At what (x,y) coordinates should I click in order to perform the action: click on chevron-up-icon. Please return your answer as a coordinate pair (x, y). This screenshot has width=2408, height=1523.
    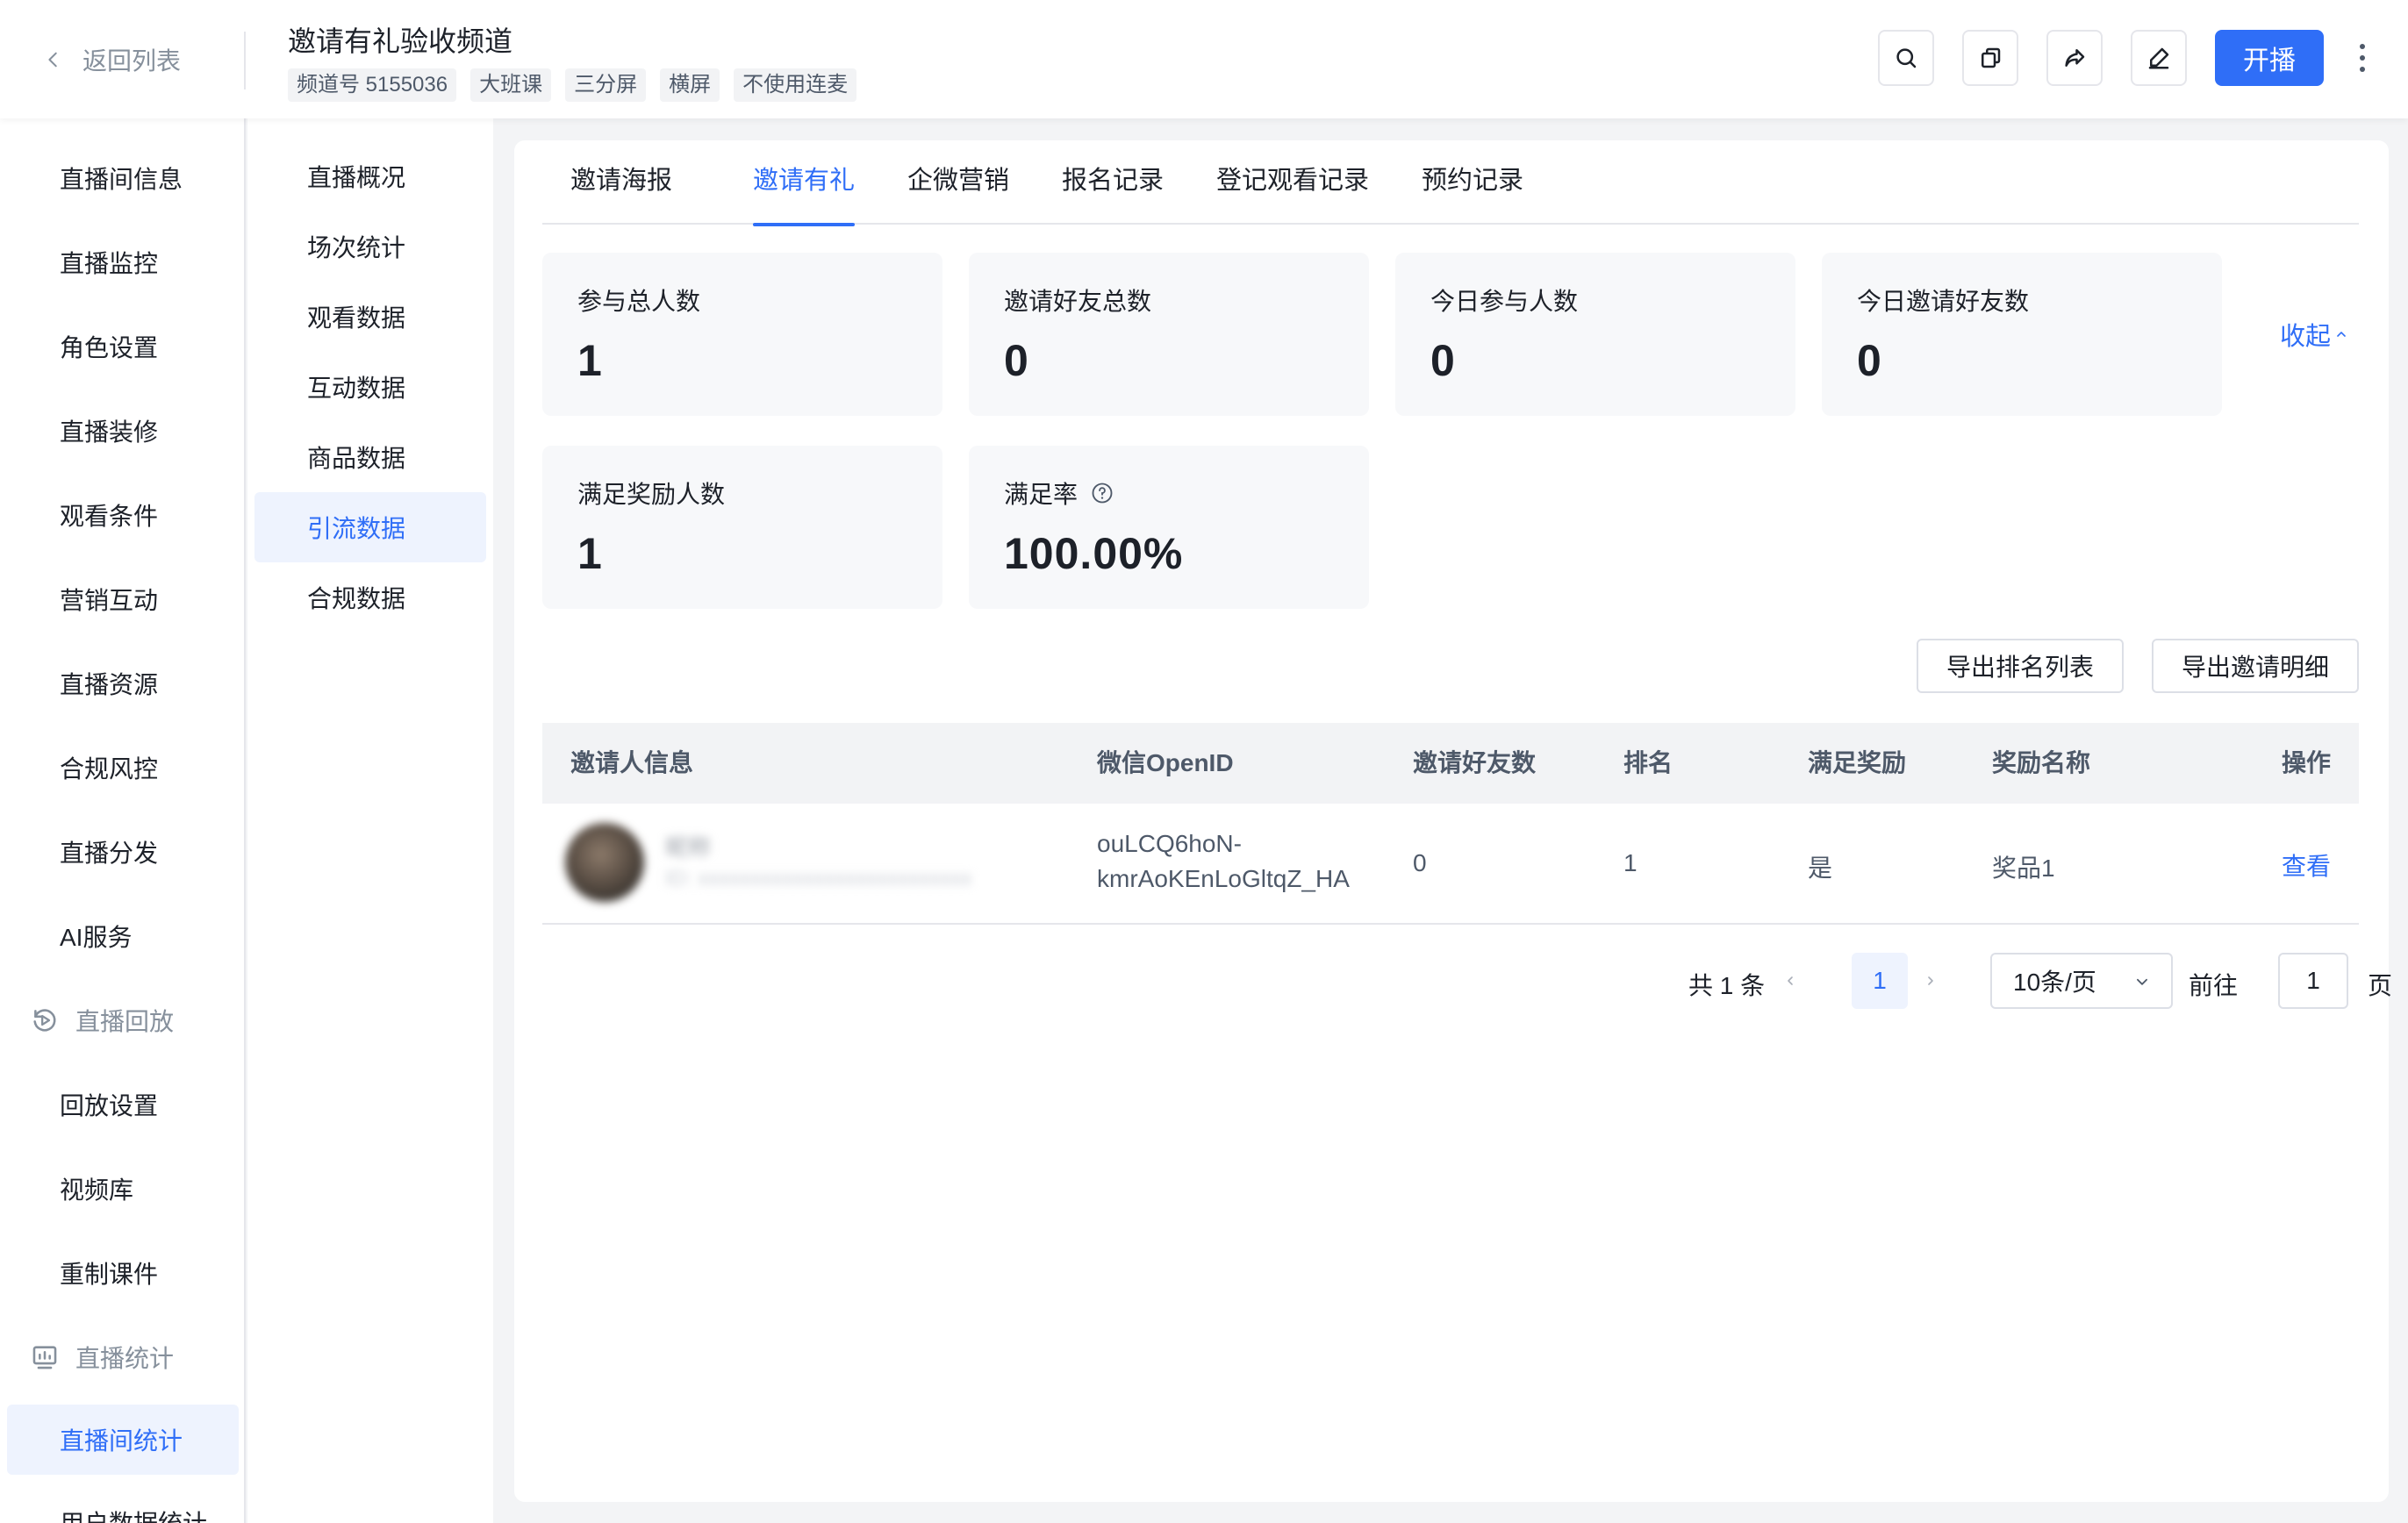
    Looking at the image, I should click on (2341, 335).